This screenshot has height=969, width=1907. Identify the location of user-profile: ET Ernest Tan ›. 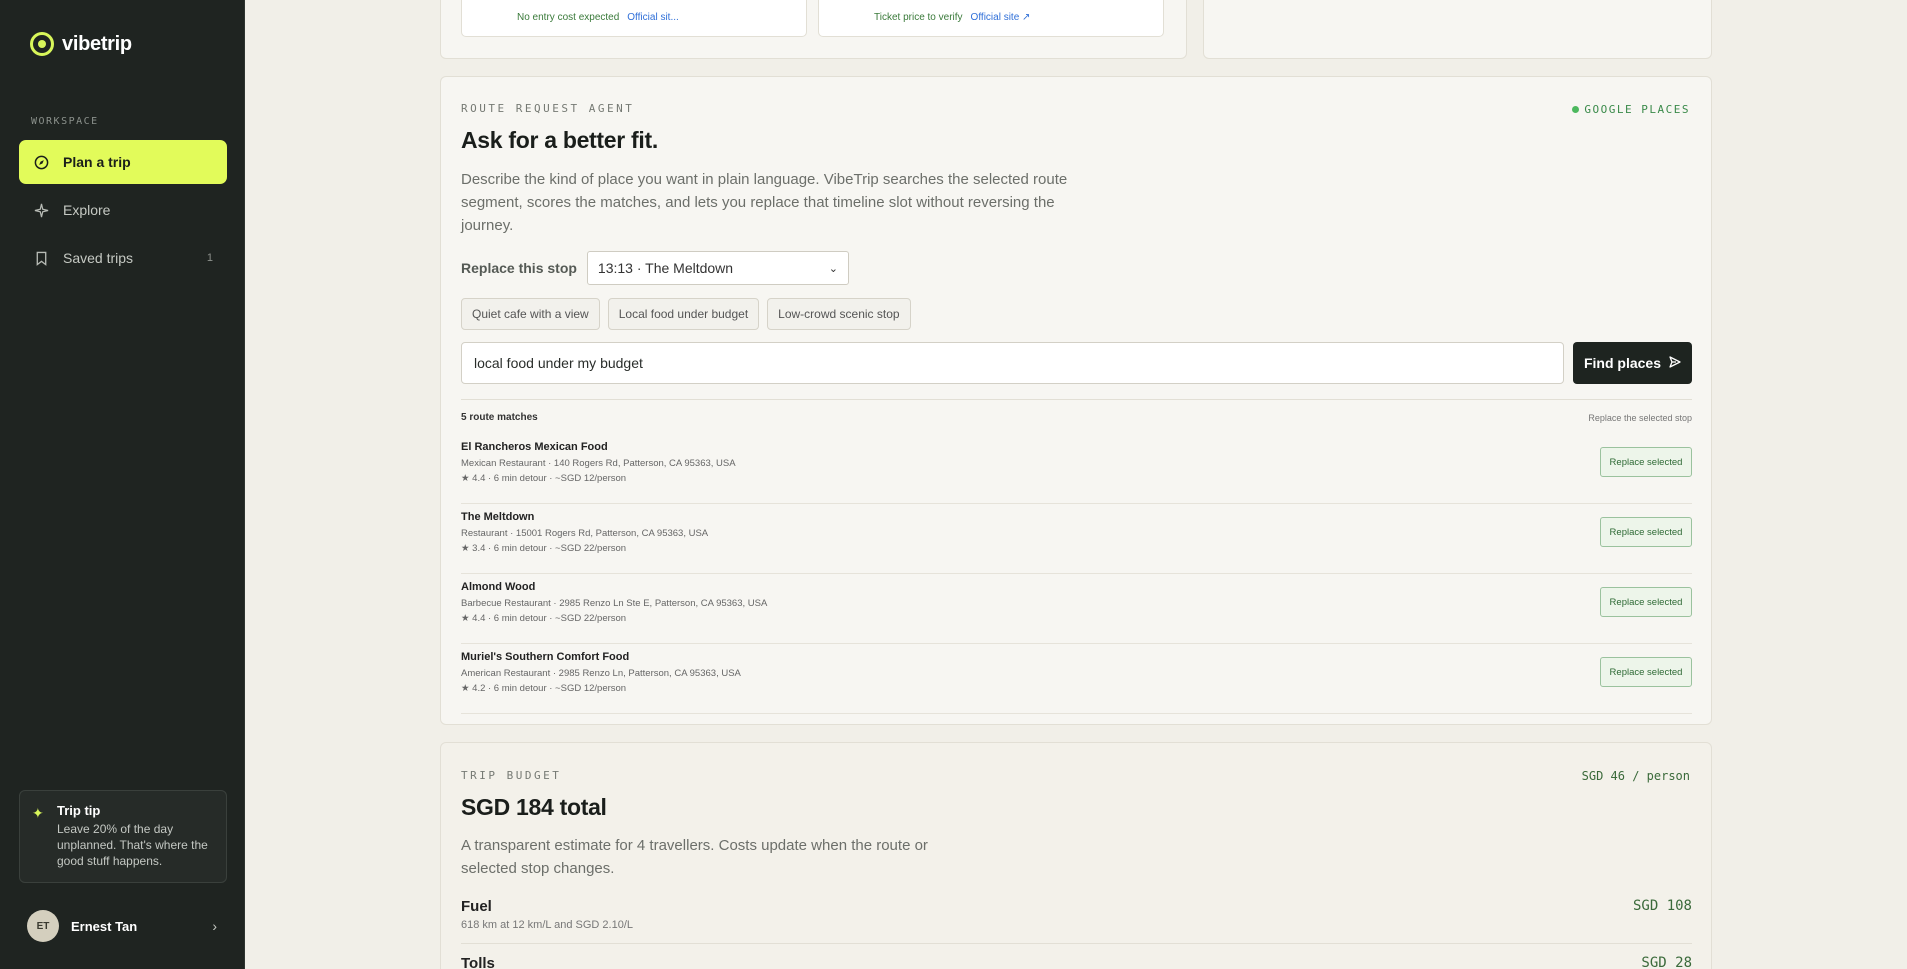
(122, 926).